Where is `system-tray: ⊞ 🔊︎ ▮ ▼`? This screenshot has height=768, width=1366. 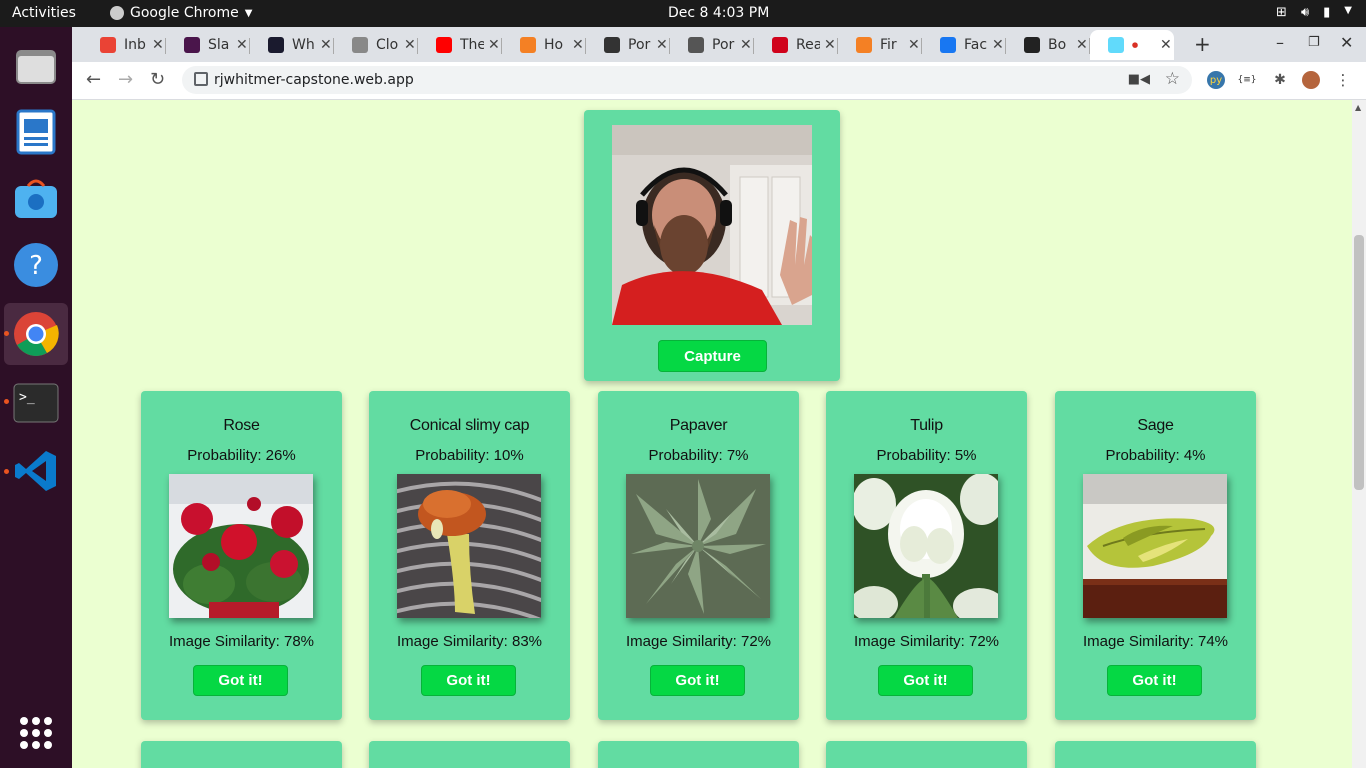 system-tray: ⊞ 🔊︎ ▮ ▼ is located at coordinates (1314, 12).